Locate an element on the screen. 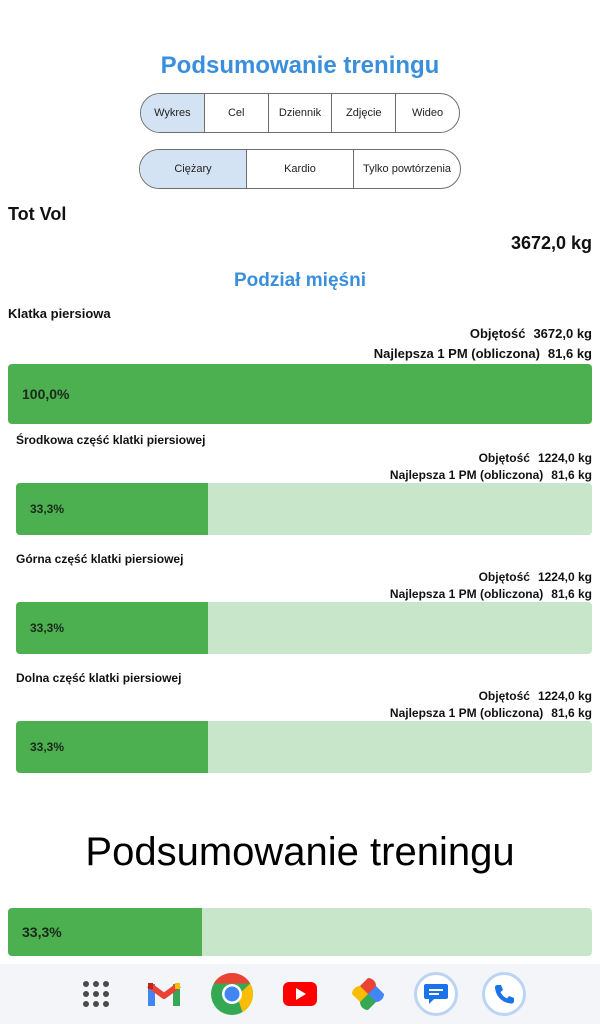 The height and width of the screenshot is (1024, 600). tab-chart: Wykres is located at coordinates (172, 113).